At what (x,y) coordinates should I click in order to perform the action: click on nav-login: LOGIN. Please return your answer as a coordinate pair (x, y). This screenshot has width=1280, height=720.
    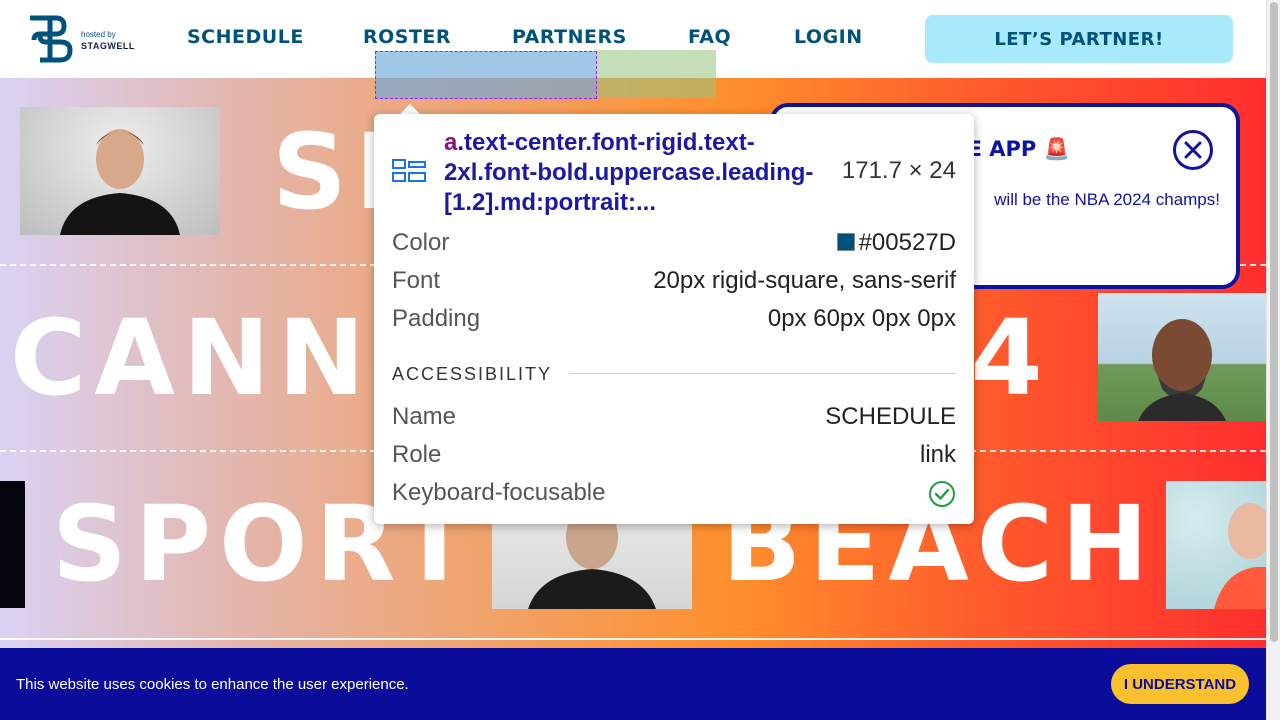
    Looking at the image, I should click on (828, 37).